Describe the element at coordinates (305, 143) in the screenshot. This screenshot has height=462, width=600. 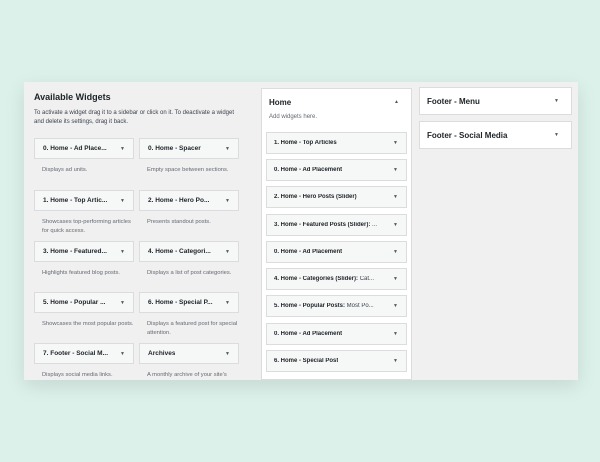
I see `sidebar-widget-title: 1. Home - Top Articles` at that location.